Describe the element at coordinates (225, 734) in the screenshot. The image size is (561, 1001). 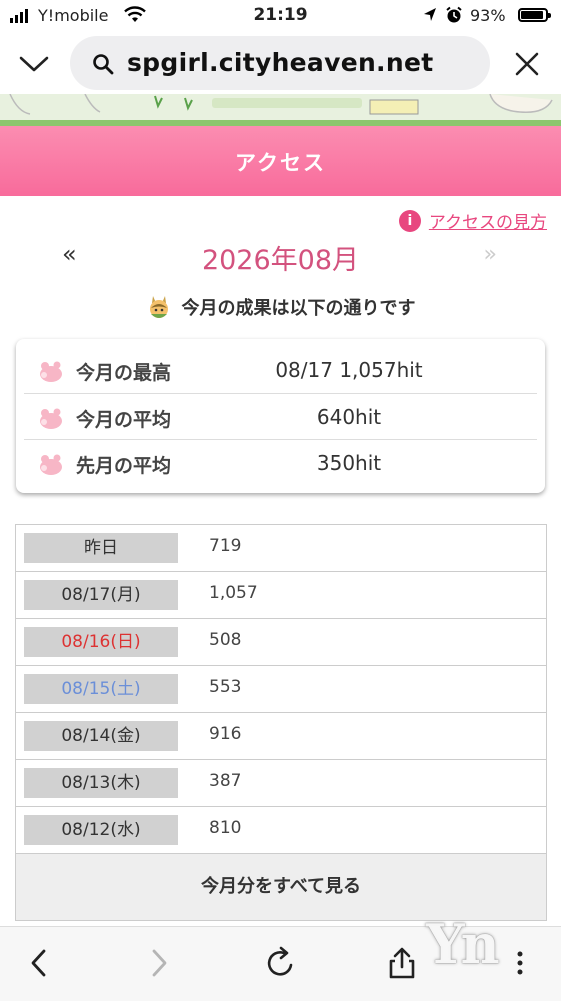
I see `day-hits: 916` at that location.